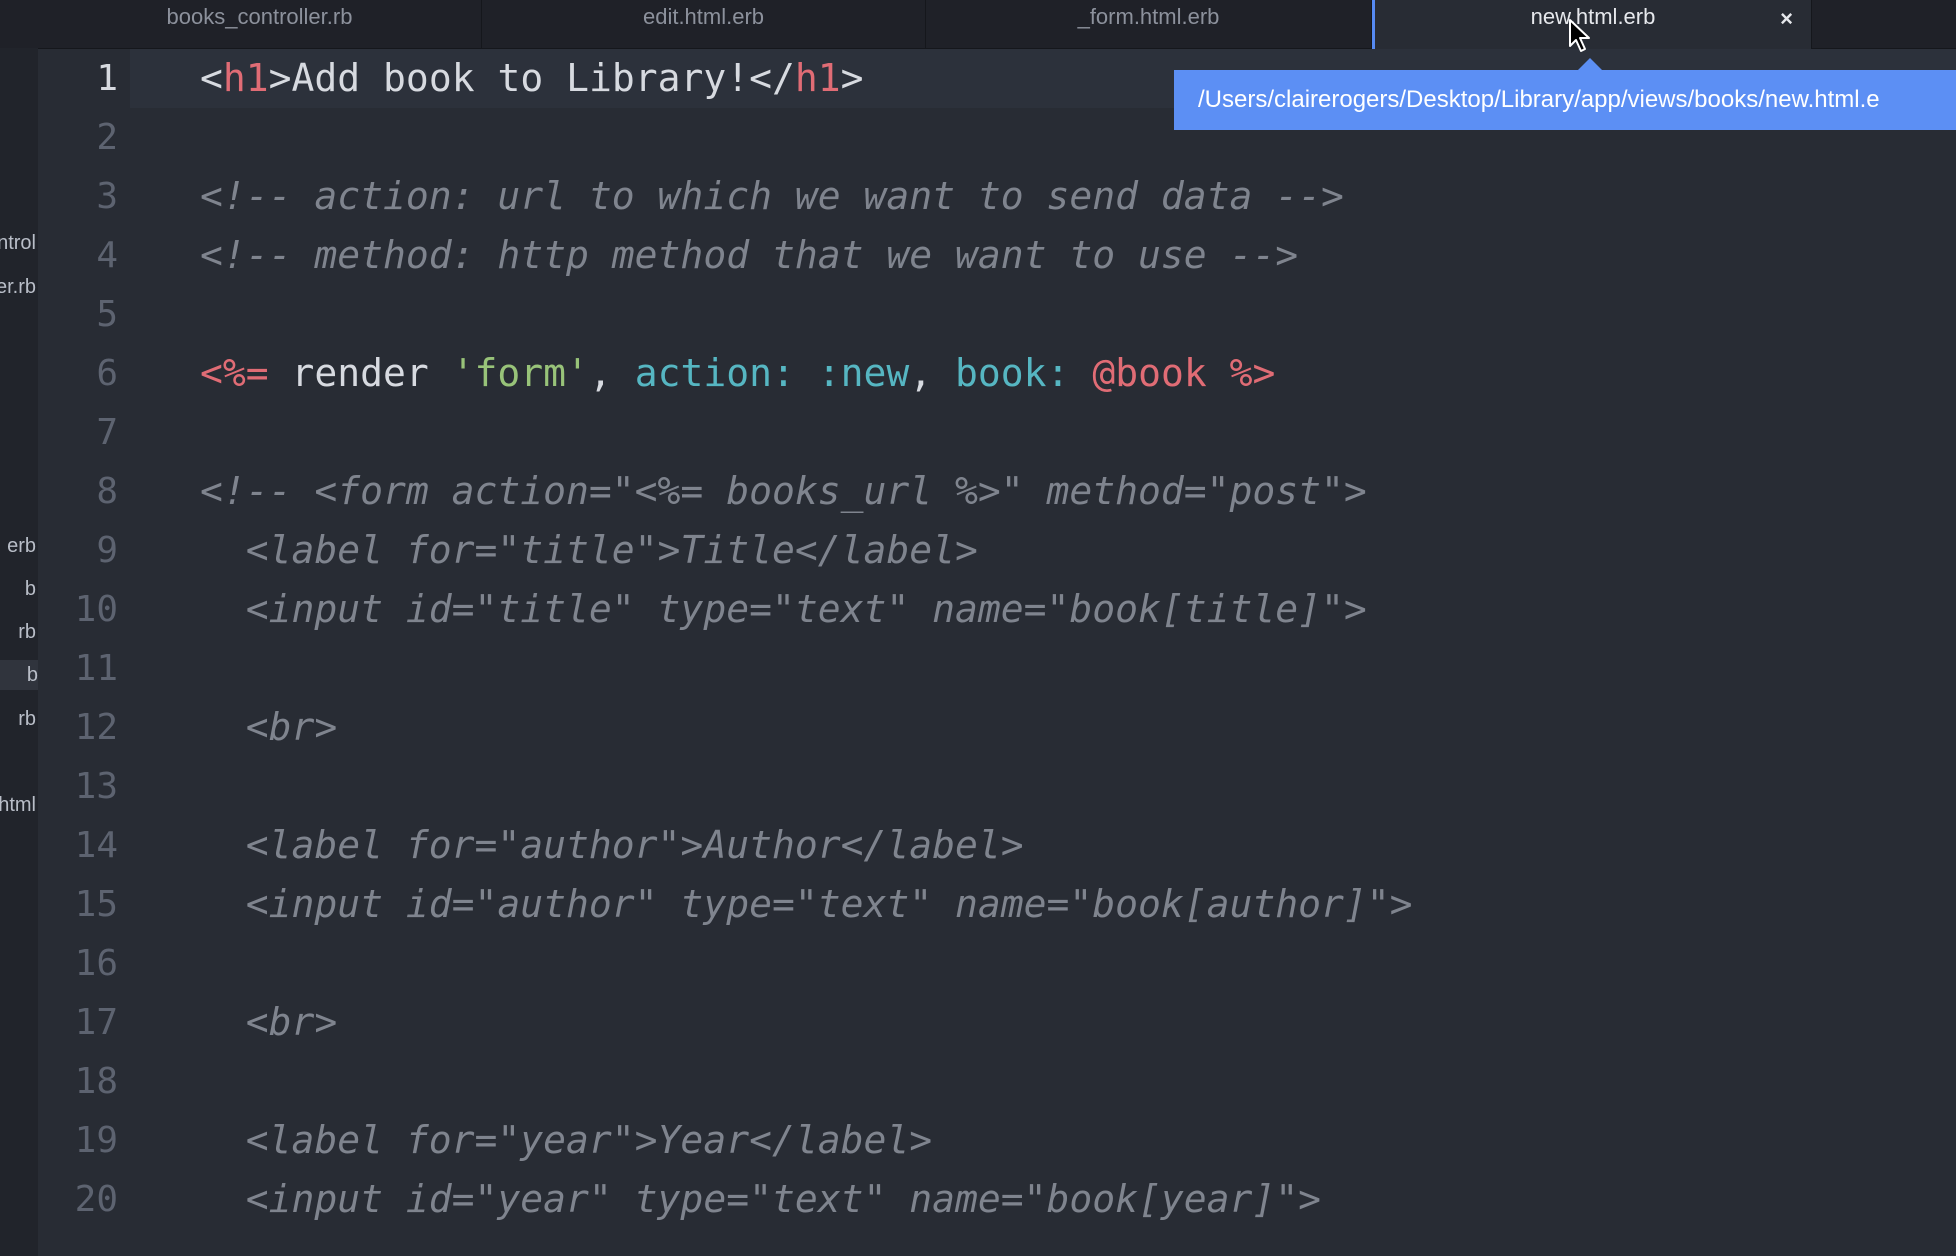  I want to click on tree-item: html, so click(18, 805).